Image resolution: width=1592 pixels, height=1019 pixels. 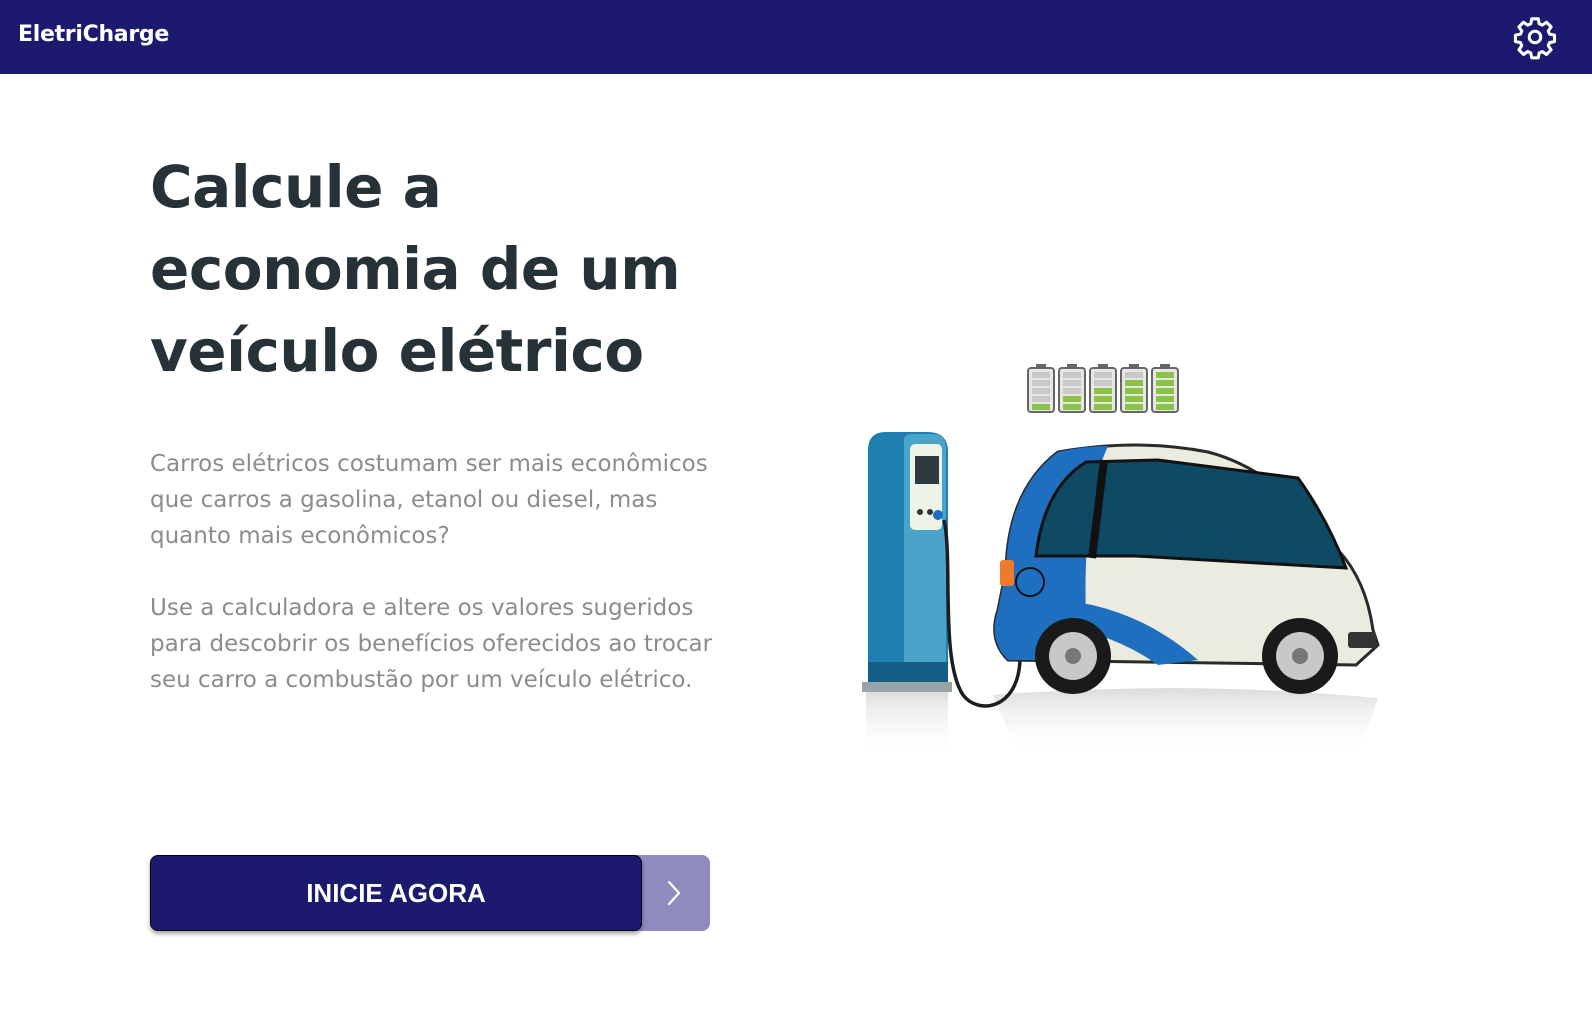 What do you see at coordinates (93, 34) in the screenshot?
I see `brand-logo: EletriCharge` at bounding box center [93, 34].